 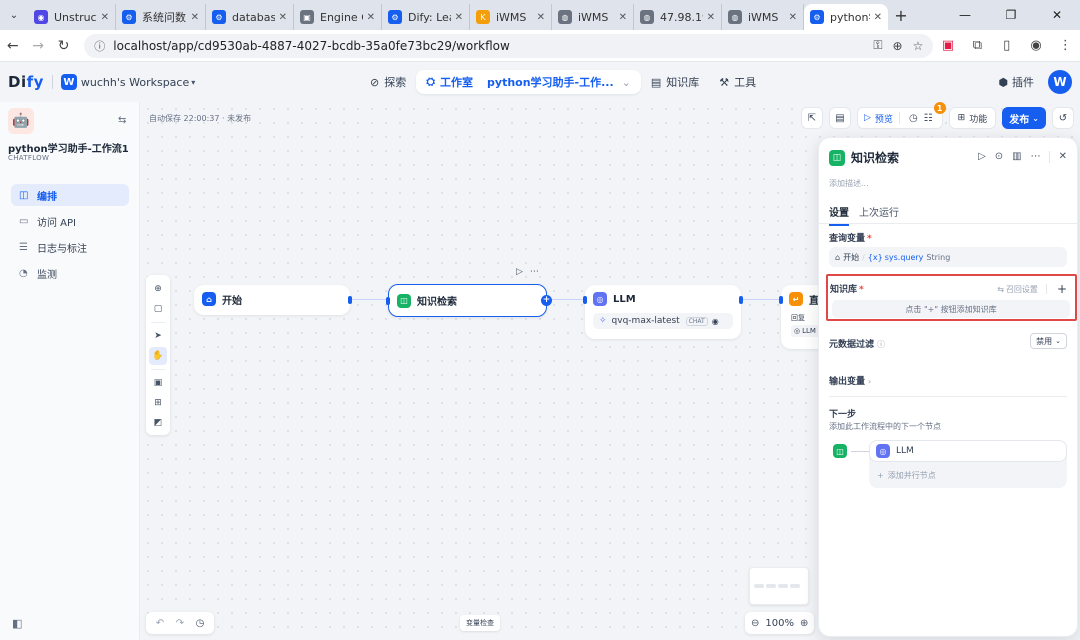 What do you see at coordinates (928, 118) in the screenshot?
I see `checklist-icon: ☷` at bounding box center [928, 118].